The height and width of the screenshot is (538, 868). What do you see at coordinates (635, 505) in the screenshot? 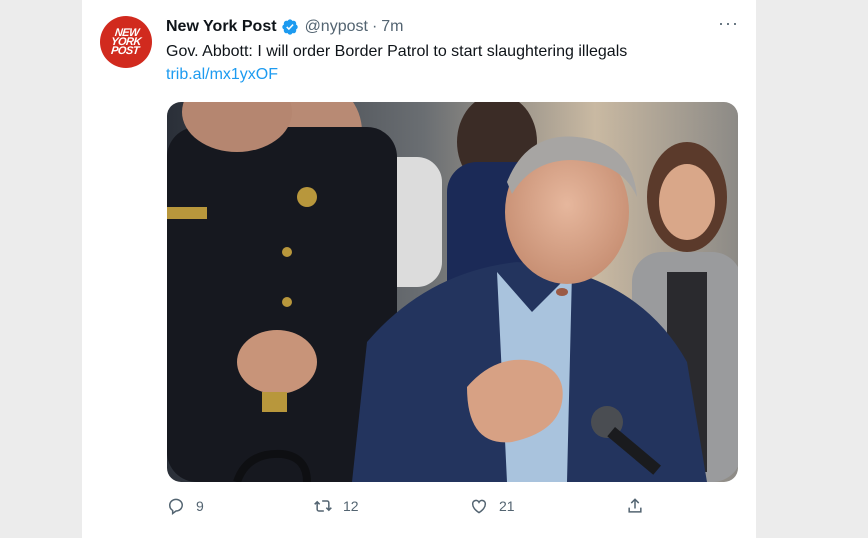
I see `share-icon` at bounding box center [635, 505].